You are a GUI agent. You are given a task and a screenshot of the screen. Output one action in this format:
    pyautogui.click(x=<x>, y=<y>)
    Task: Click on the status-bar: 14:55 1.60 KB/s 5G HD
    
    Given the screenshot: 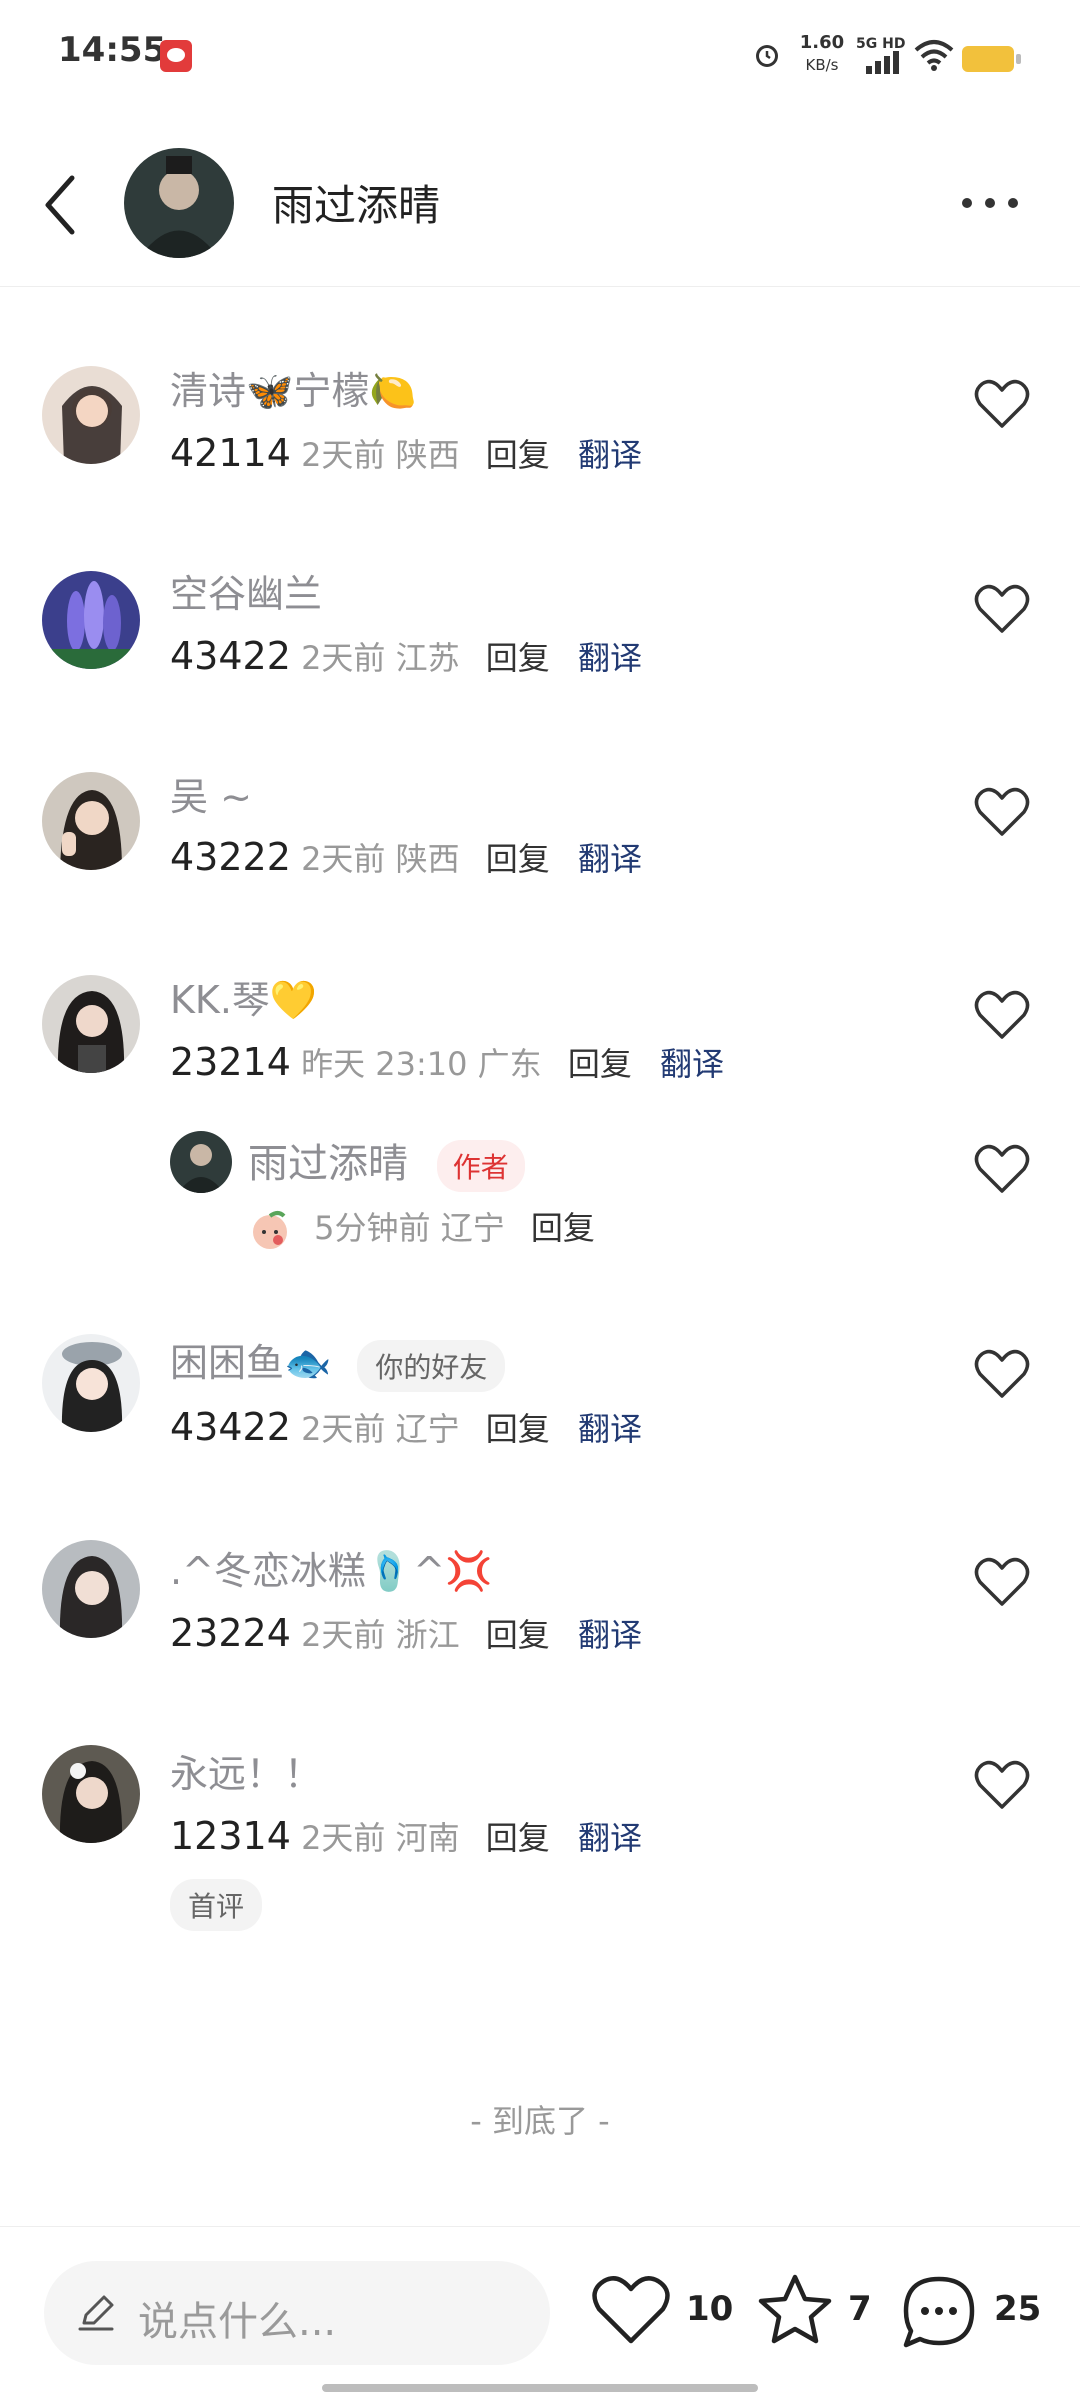 What is the action you would take?
    pyautogui.click(x=540, y=55)
    